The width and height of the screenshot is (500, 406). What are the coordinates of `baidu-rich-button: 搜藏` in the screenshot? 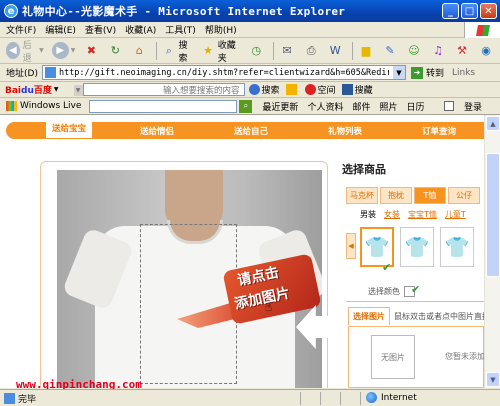 It's located at (357, 89).